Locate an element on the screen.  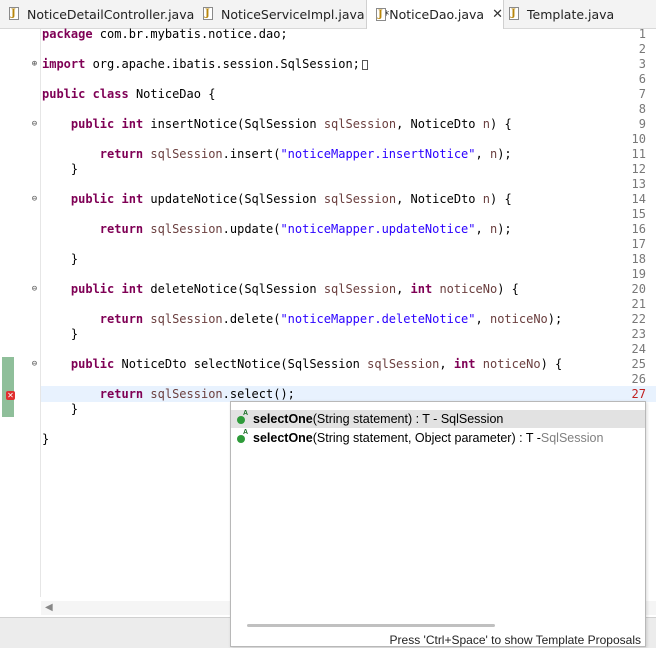
line-number: 14 is located at coordinates (638, 199).